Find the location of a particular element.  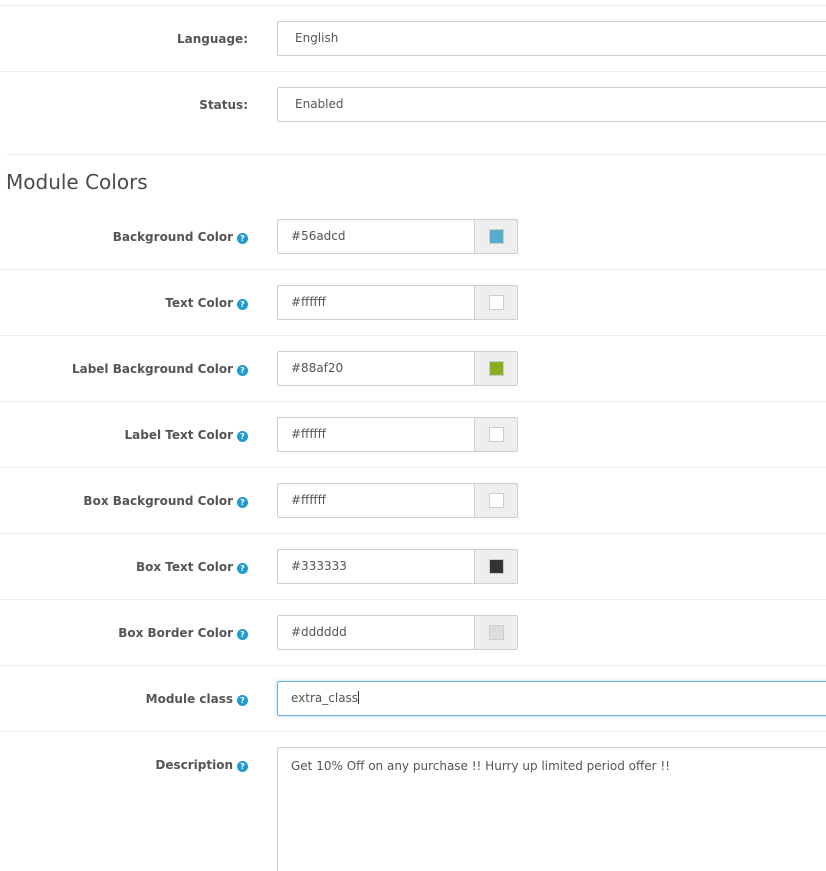

color-label: Box Background Color? is located at coordinates (165, 501).